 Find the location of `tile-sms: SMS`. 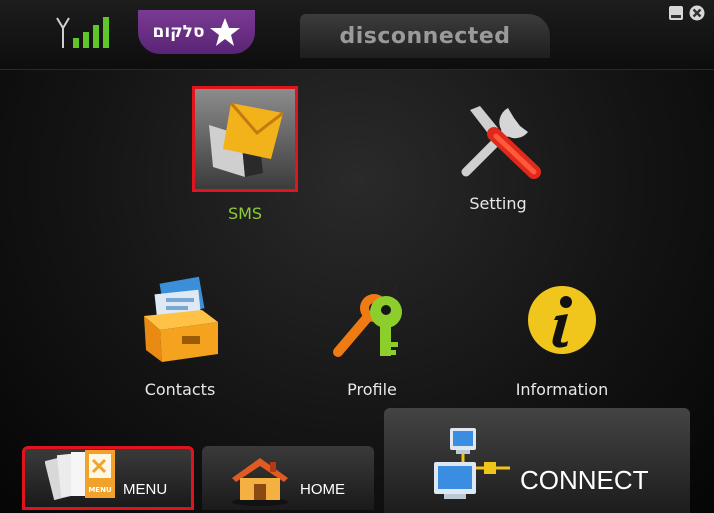

tile-sms: SMS is located at coordinates (245, 154).